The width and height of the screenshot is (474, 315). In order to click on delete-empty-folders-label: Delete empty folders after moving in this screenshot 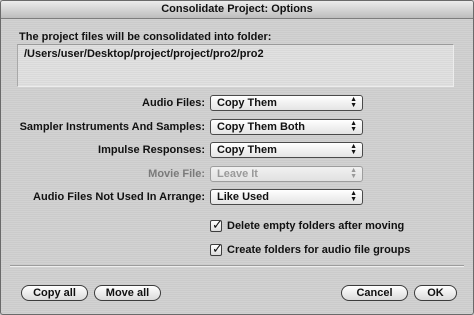, I will do `click(316, 226)`.